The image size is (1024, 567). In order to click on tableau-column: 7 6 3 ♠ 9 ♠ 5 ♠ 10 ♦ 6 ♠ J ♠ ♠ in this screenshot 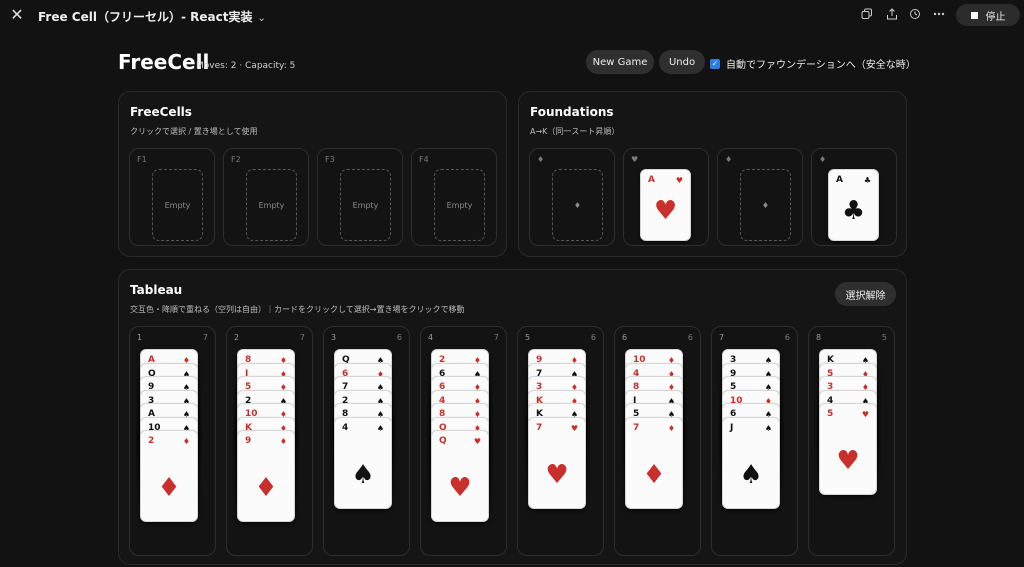, I will do `click(754, 441)`.